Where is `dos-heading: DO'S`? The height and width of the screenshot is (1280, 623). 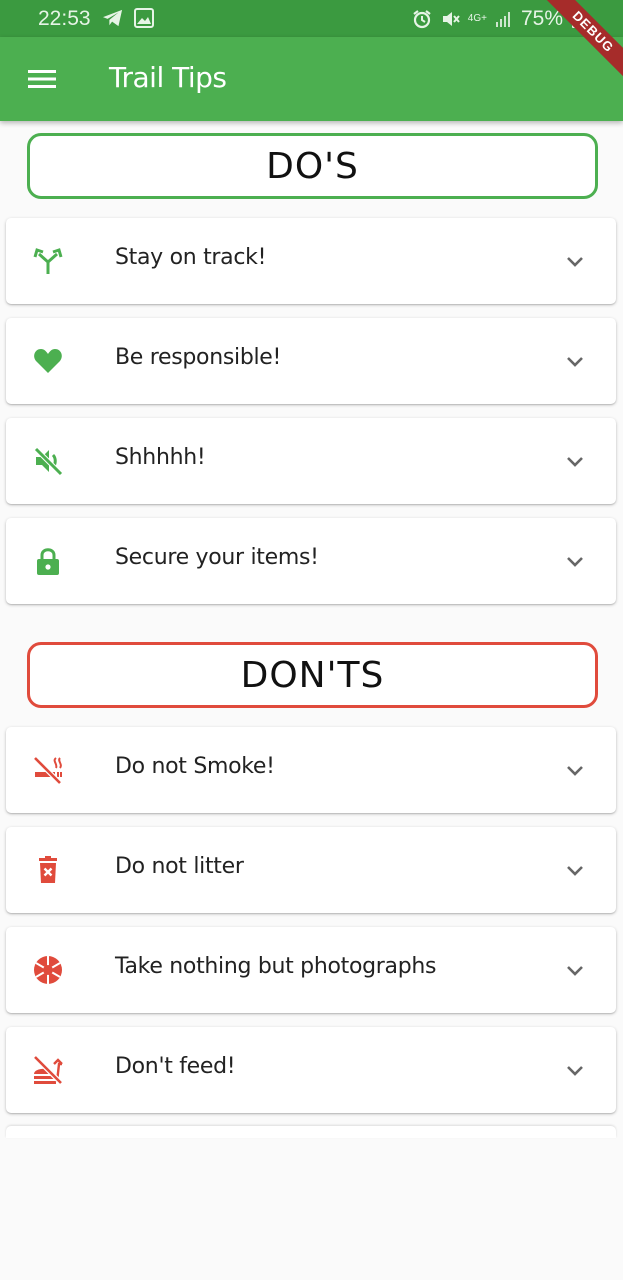 dos-heading: DO'S is located at coordinates (312, 166).